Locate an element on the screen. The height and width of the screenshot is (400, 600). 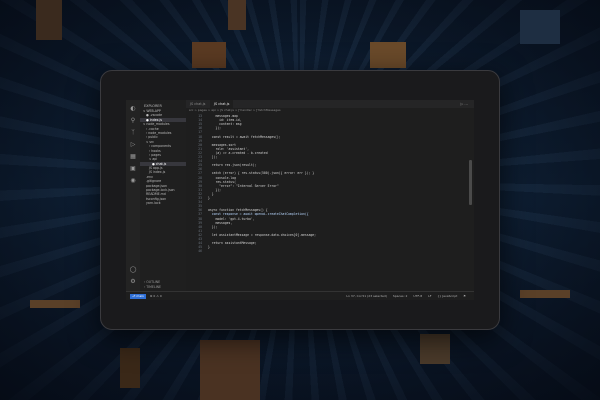
outline-section: › OUTLINE is located at coordinates (152, 282).